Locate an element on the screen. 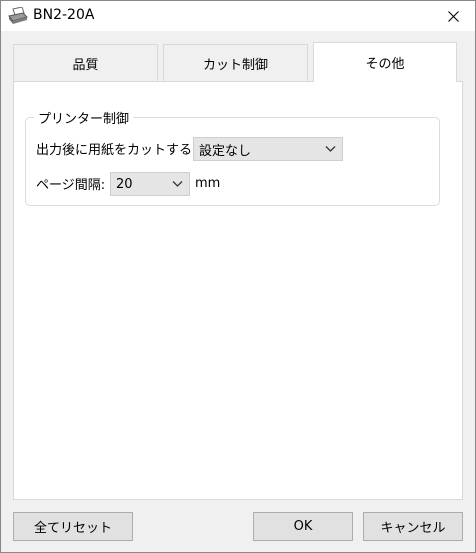 The image size is (476, 553). tab-other: その他 is located at coordinates (385, 62).